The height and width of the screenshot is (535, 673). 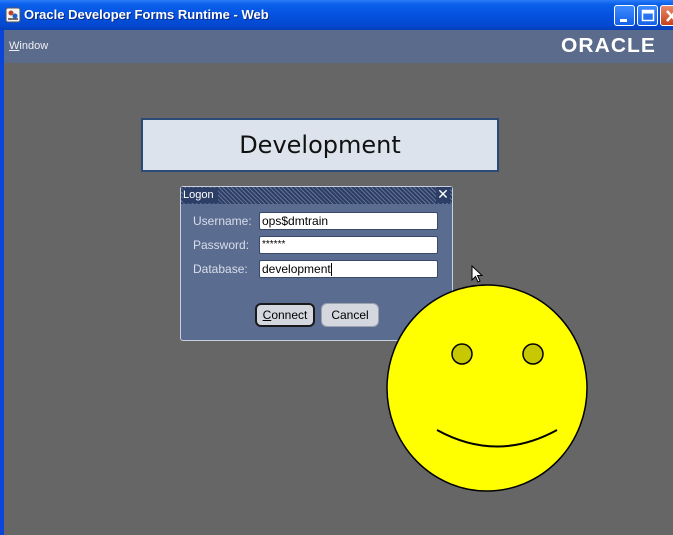 What do you see at coordinates (348, 245) in the screenshot?
I see `password-field: ******` at bounding box center [348, 245].